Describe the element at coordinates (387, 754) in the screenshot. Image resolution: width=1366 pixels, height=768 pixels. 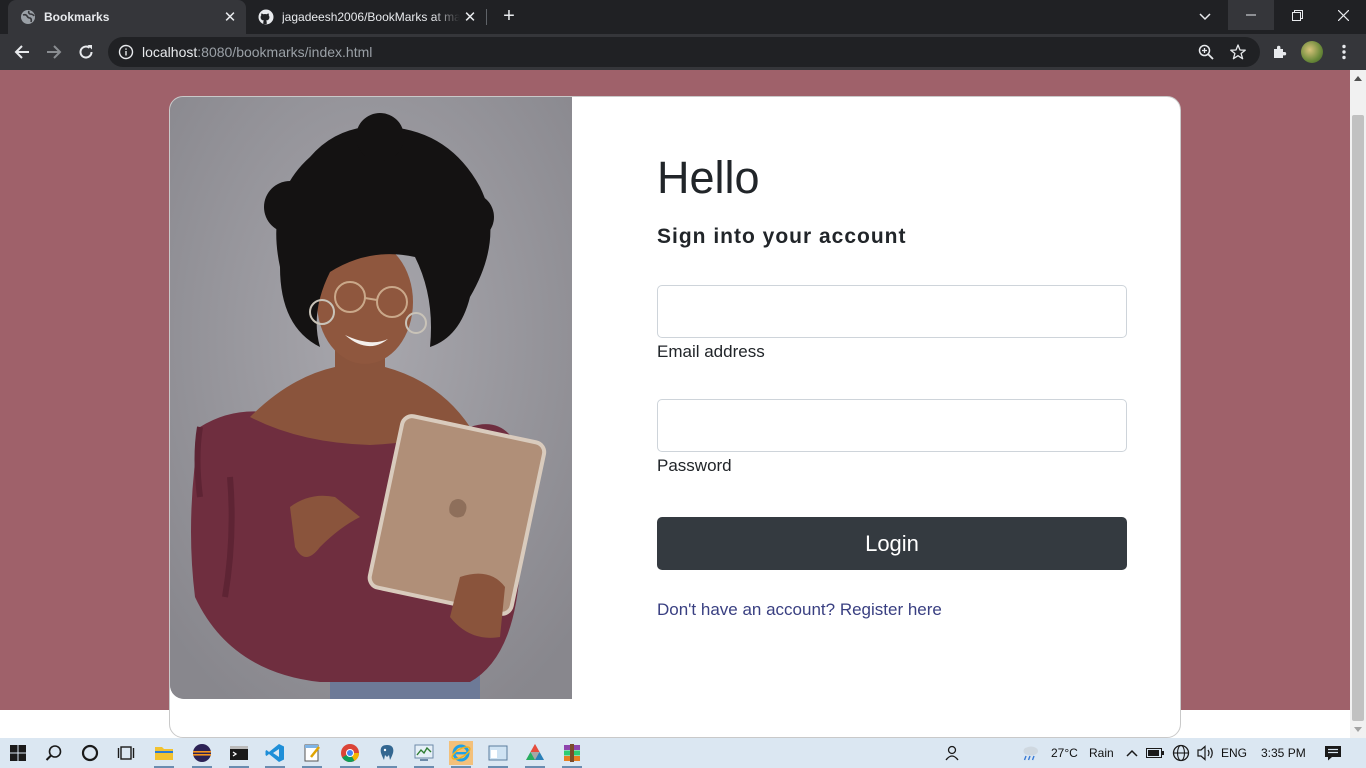
I see `postgresql-icon` at that location.